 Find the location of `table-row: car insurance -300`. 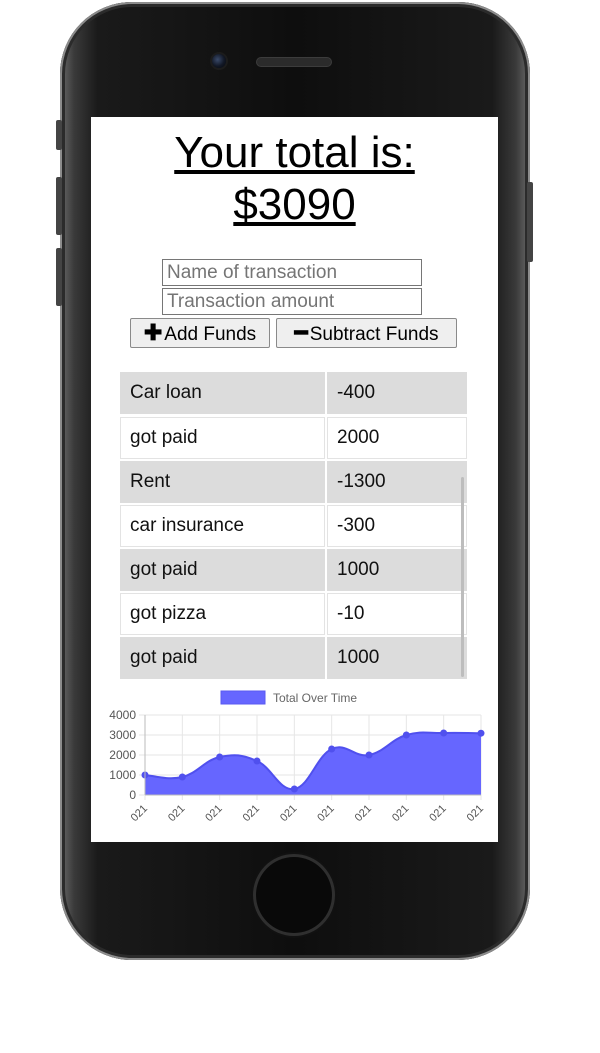

table-row: car insurance -300 is located at coordinates (293, 526).